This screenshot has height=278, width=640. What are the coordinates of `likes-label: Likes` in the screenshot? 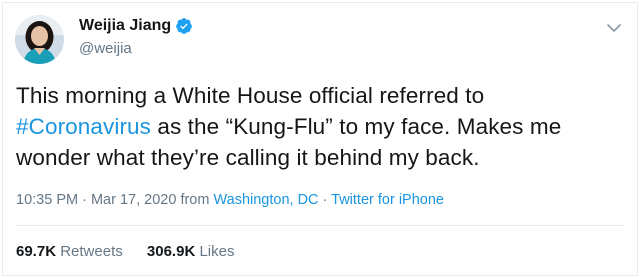 It's located at (217, 251).